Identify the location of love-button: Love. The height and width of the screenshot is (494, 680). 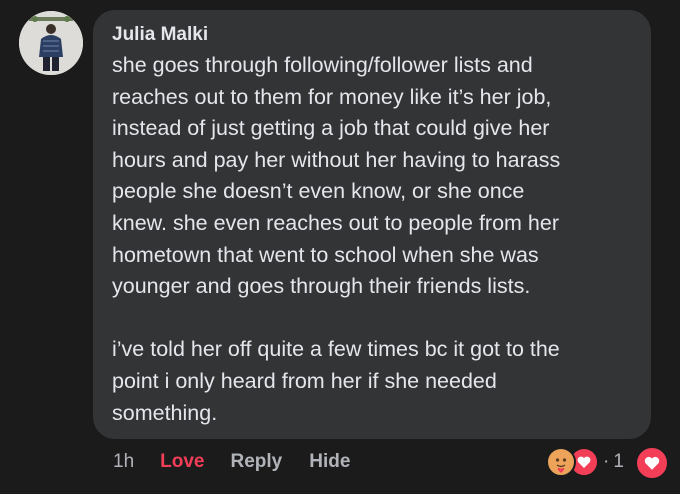
(182, 462).